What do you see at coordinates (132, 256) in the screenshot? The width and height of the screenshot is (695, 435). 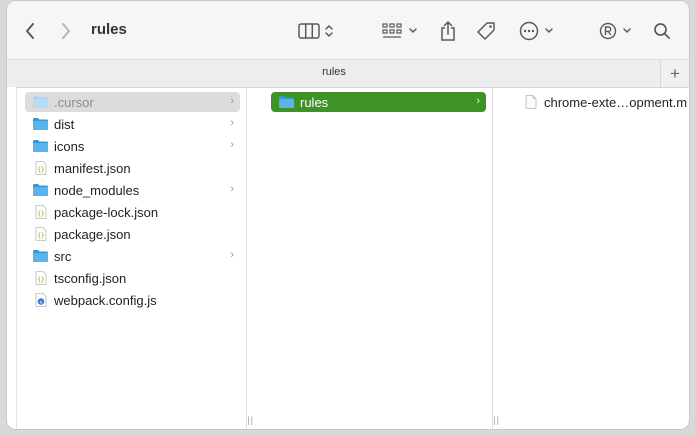 I see `list-item-src: src ›` at bounding box center [132, 256].